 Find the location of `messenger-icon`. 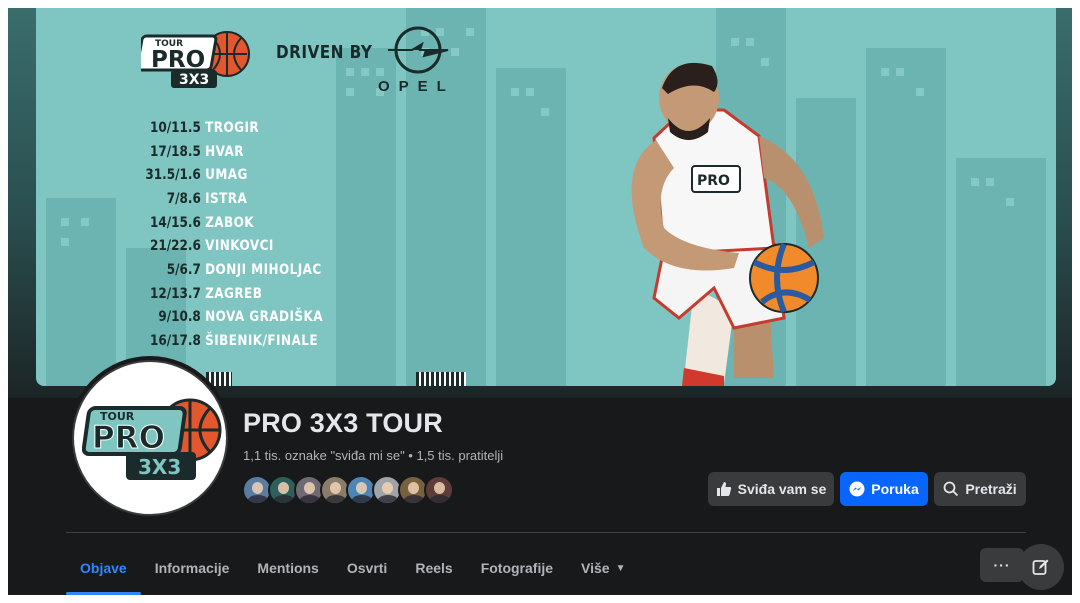

messenger-icon is located at coordinates (857, 489).